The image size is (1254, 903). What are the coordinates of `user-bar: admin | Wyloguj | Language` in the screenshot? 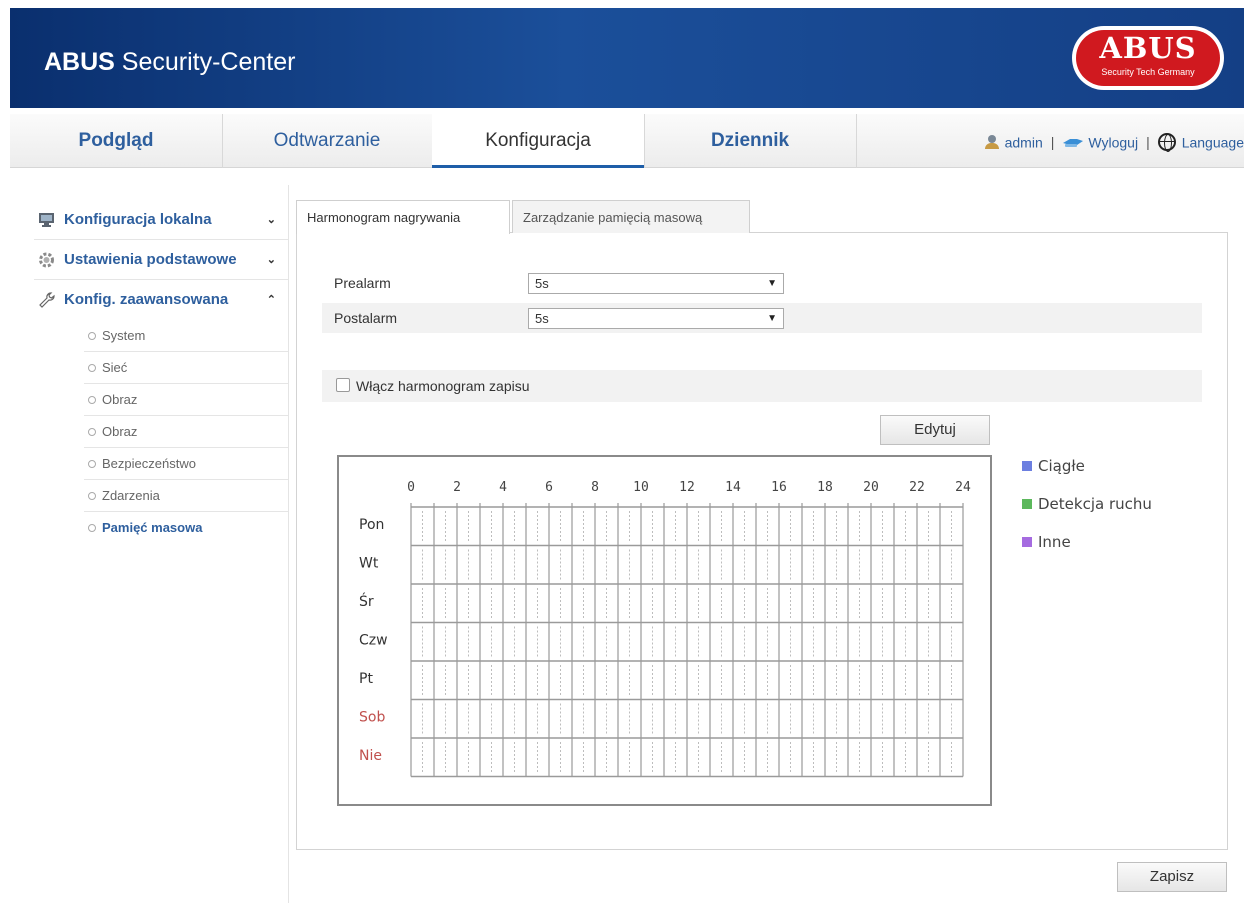 It's located at (1114, 141).